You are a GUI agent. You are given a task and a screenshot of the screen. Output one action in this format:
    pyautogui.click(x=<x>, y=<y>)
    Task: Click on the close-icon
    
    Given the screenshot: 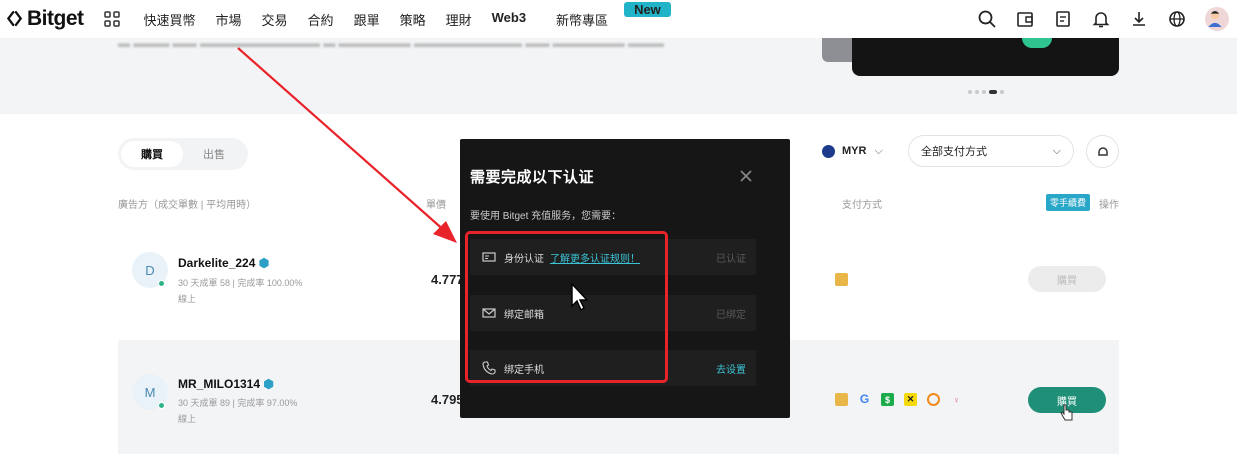 What is the action you would take?
    pyautogui.click(x=746, y=176)
    